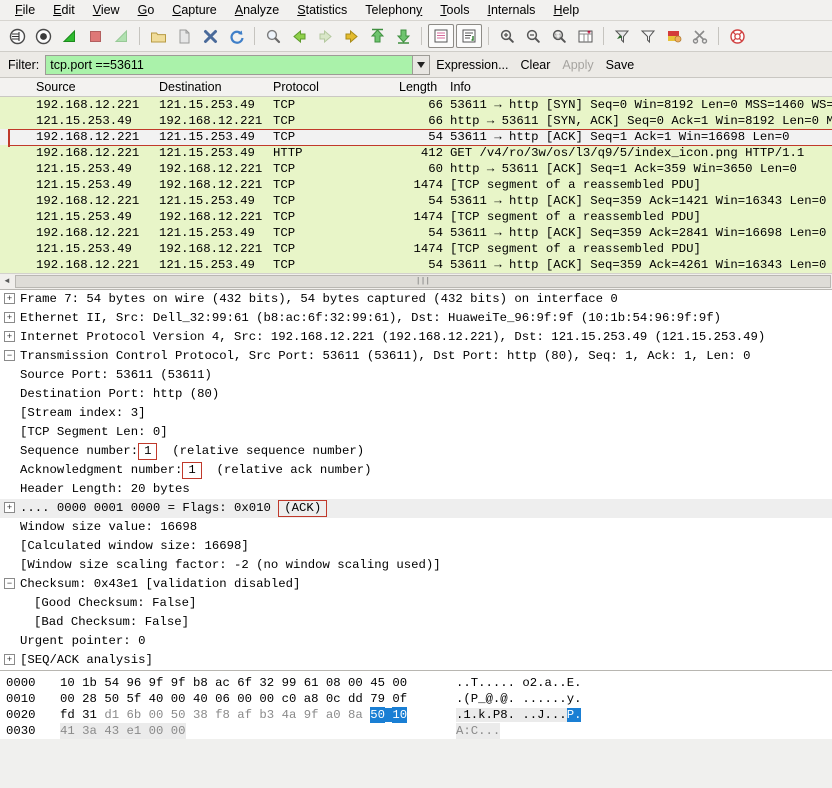  I want to click on column-header-protocol: Protocol, so click(296, 87).